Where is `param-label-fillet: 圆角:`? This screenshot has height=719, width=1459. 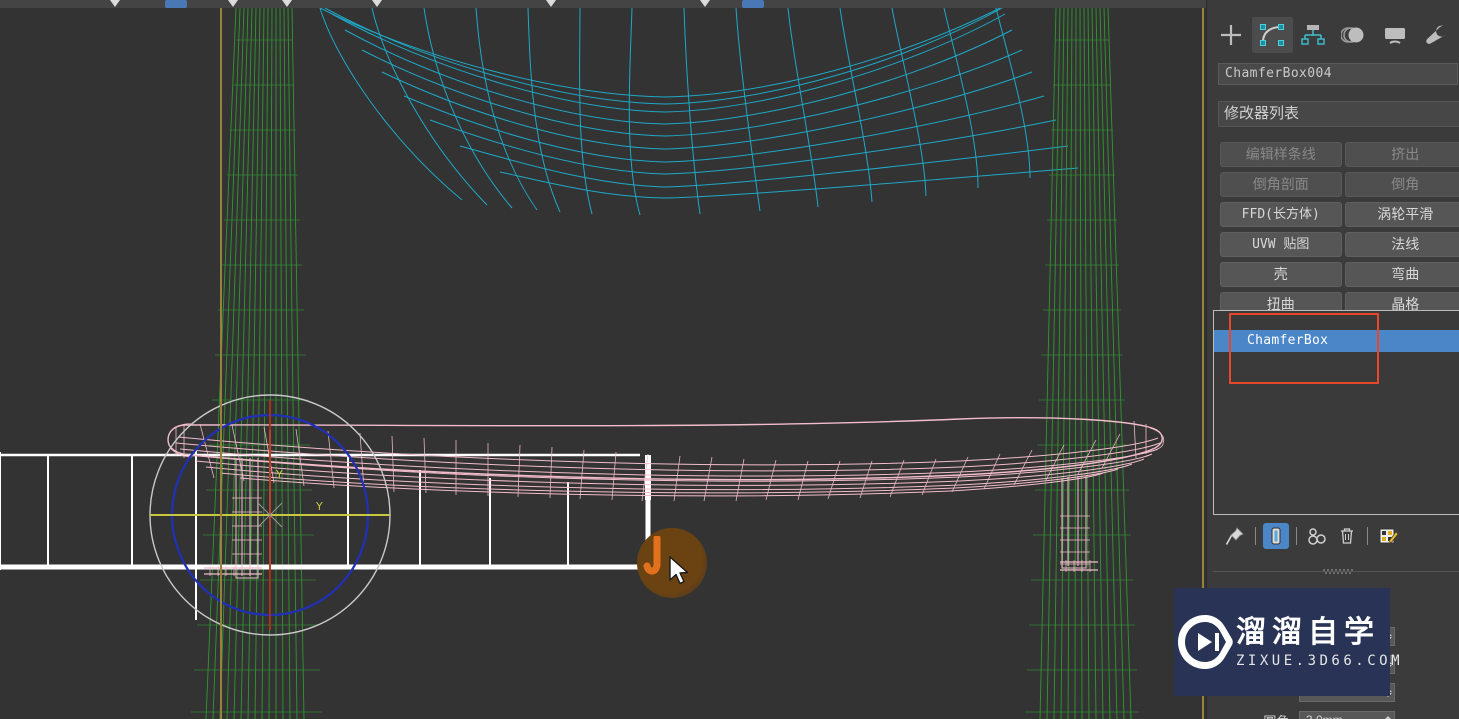 param-label-fillet: 圆角: is located at coordinates (1256, 715).